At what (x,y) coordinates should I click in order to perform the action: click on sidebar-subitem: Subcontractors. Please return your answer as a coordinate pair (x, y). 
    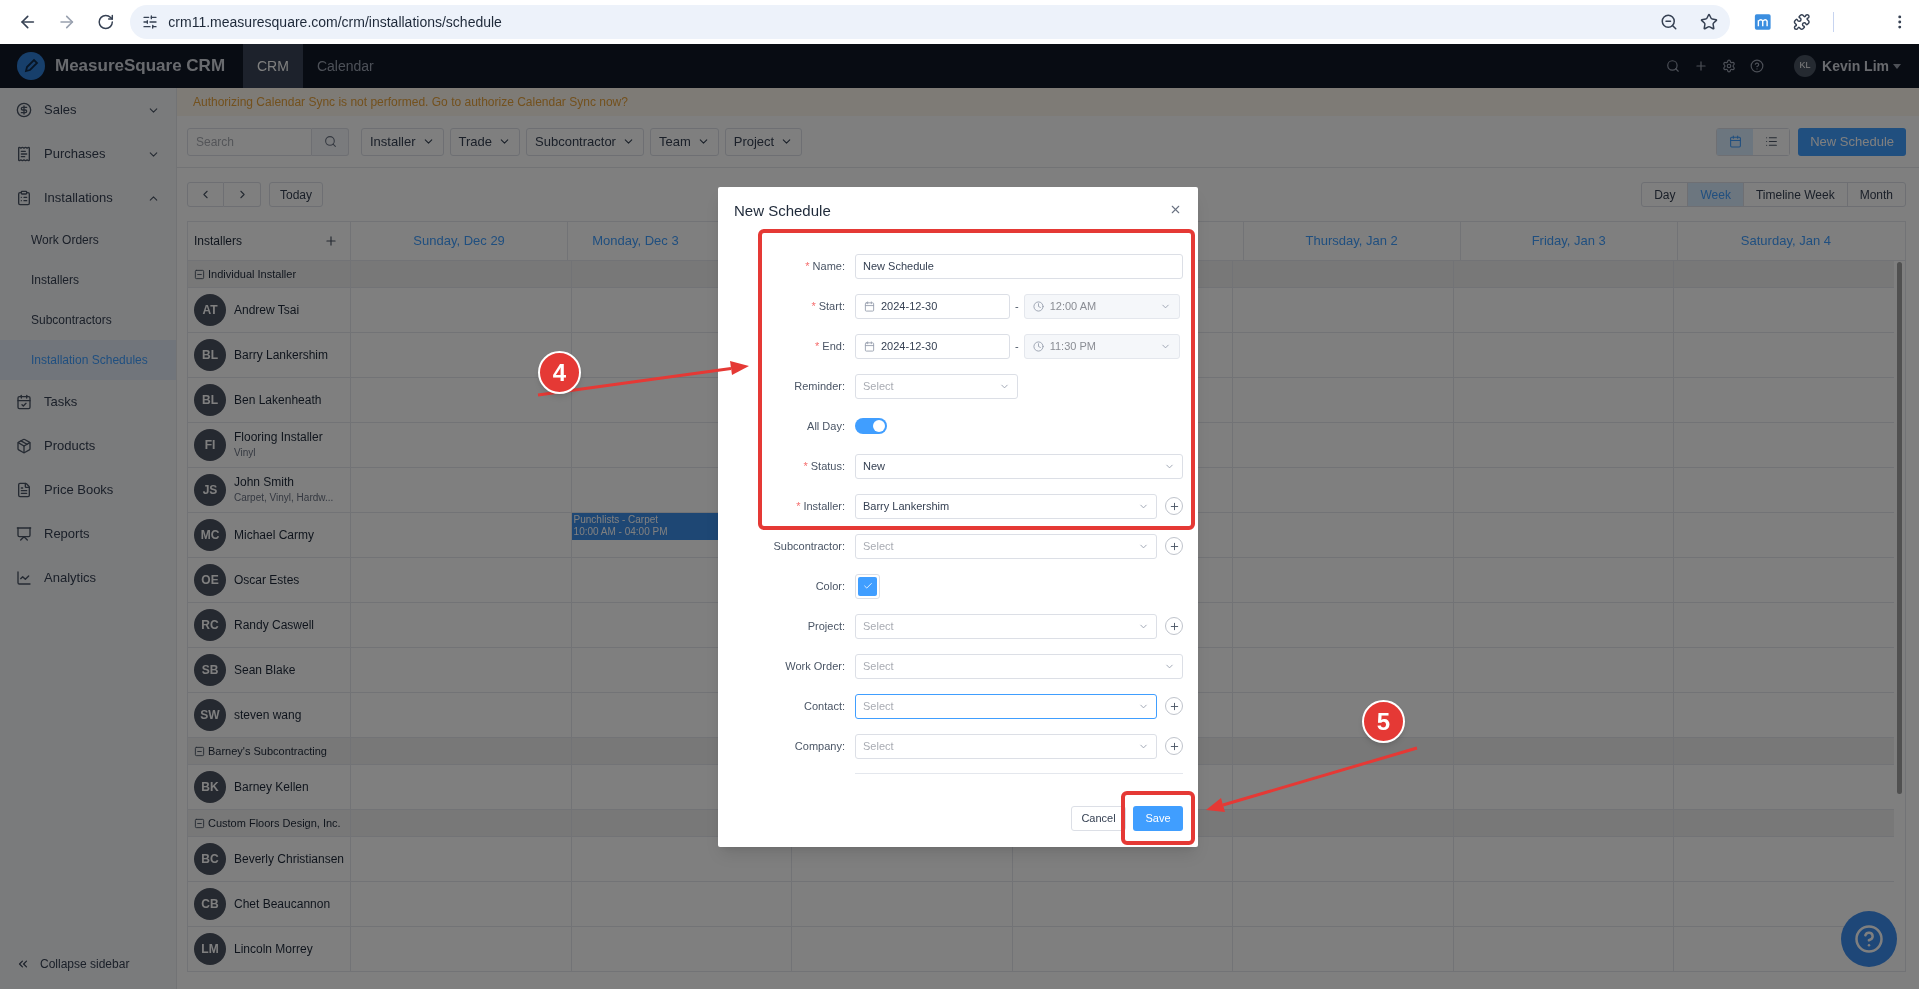
    Looking at the image, I should click on (88, 320).